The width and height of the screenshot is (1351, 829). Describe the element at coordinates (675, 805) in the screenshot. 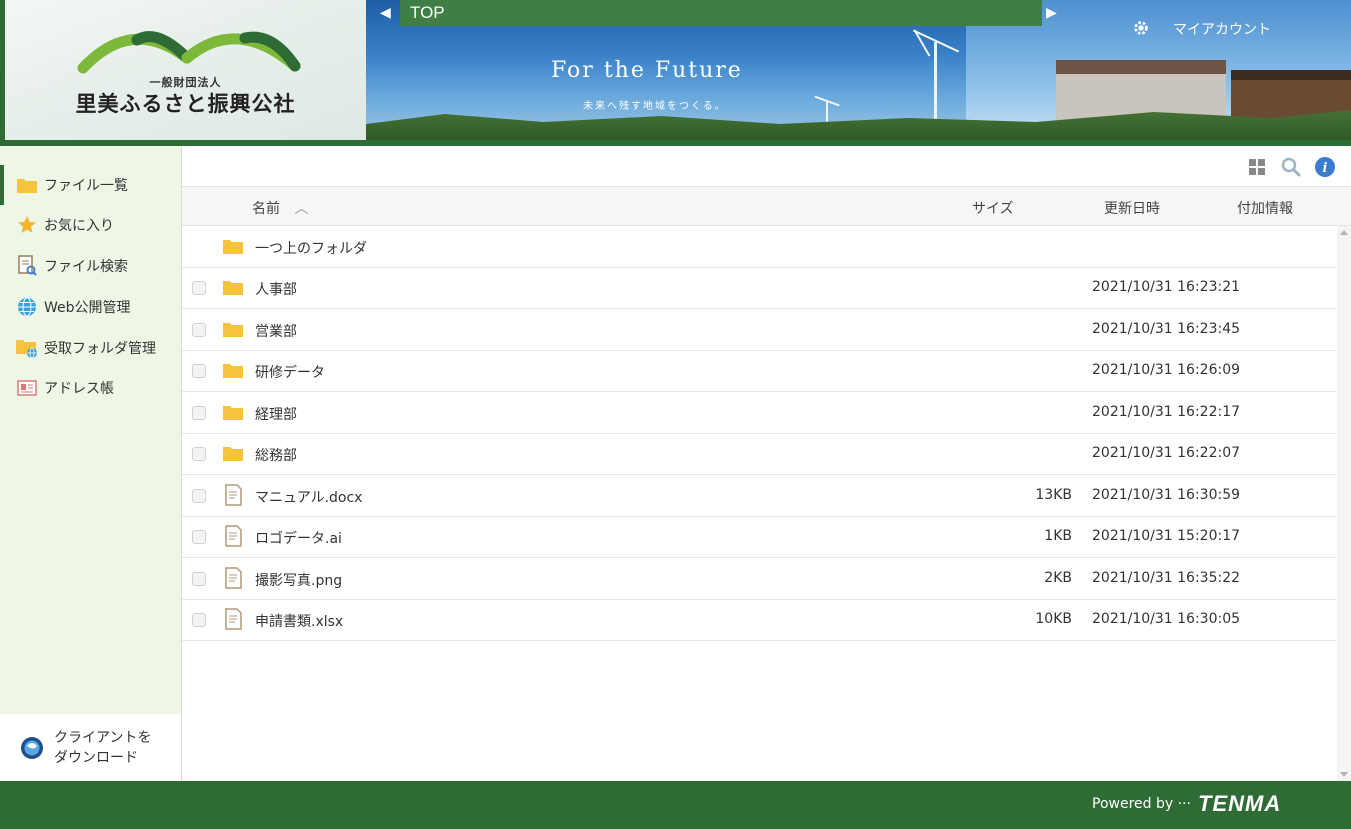

I see `footer: Powered by ··· TENMA` at that location.